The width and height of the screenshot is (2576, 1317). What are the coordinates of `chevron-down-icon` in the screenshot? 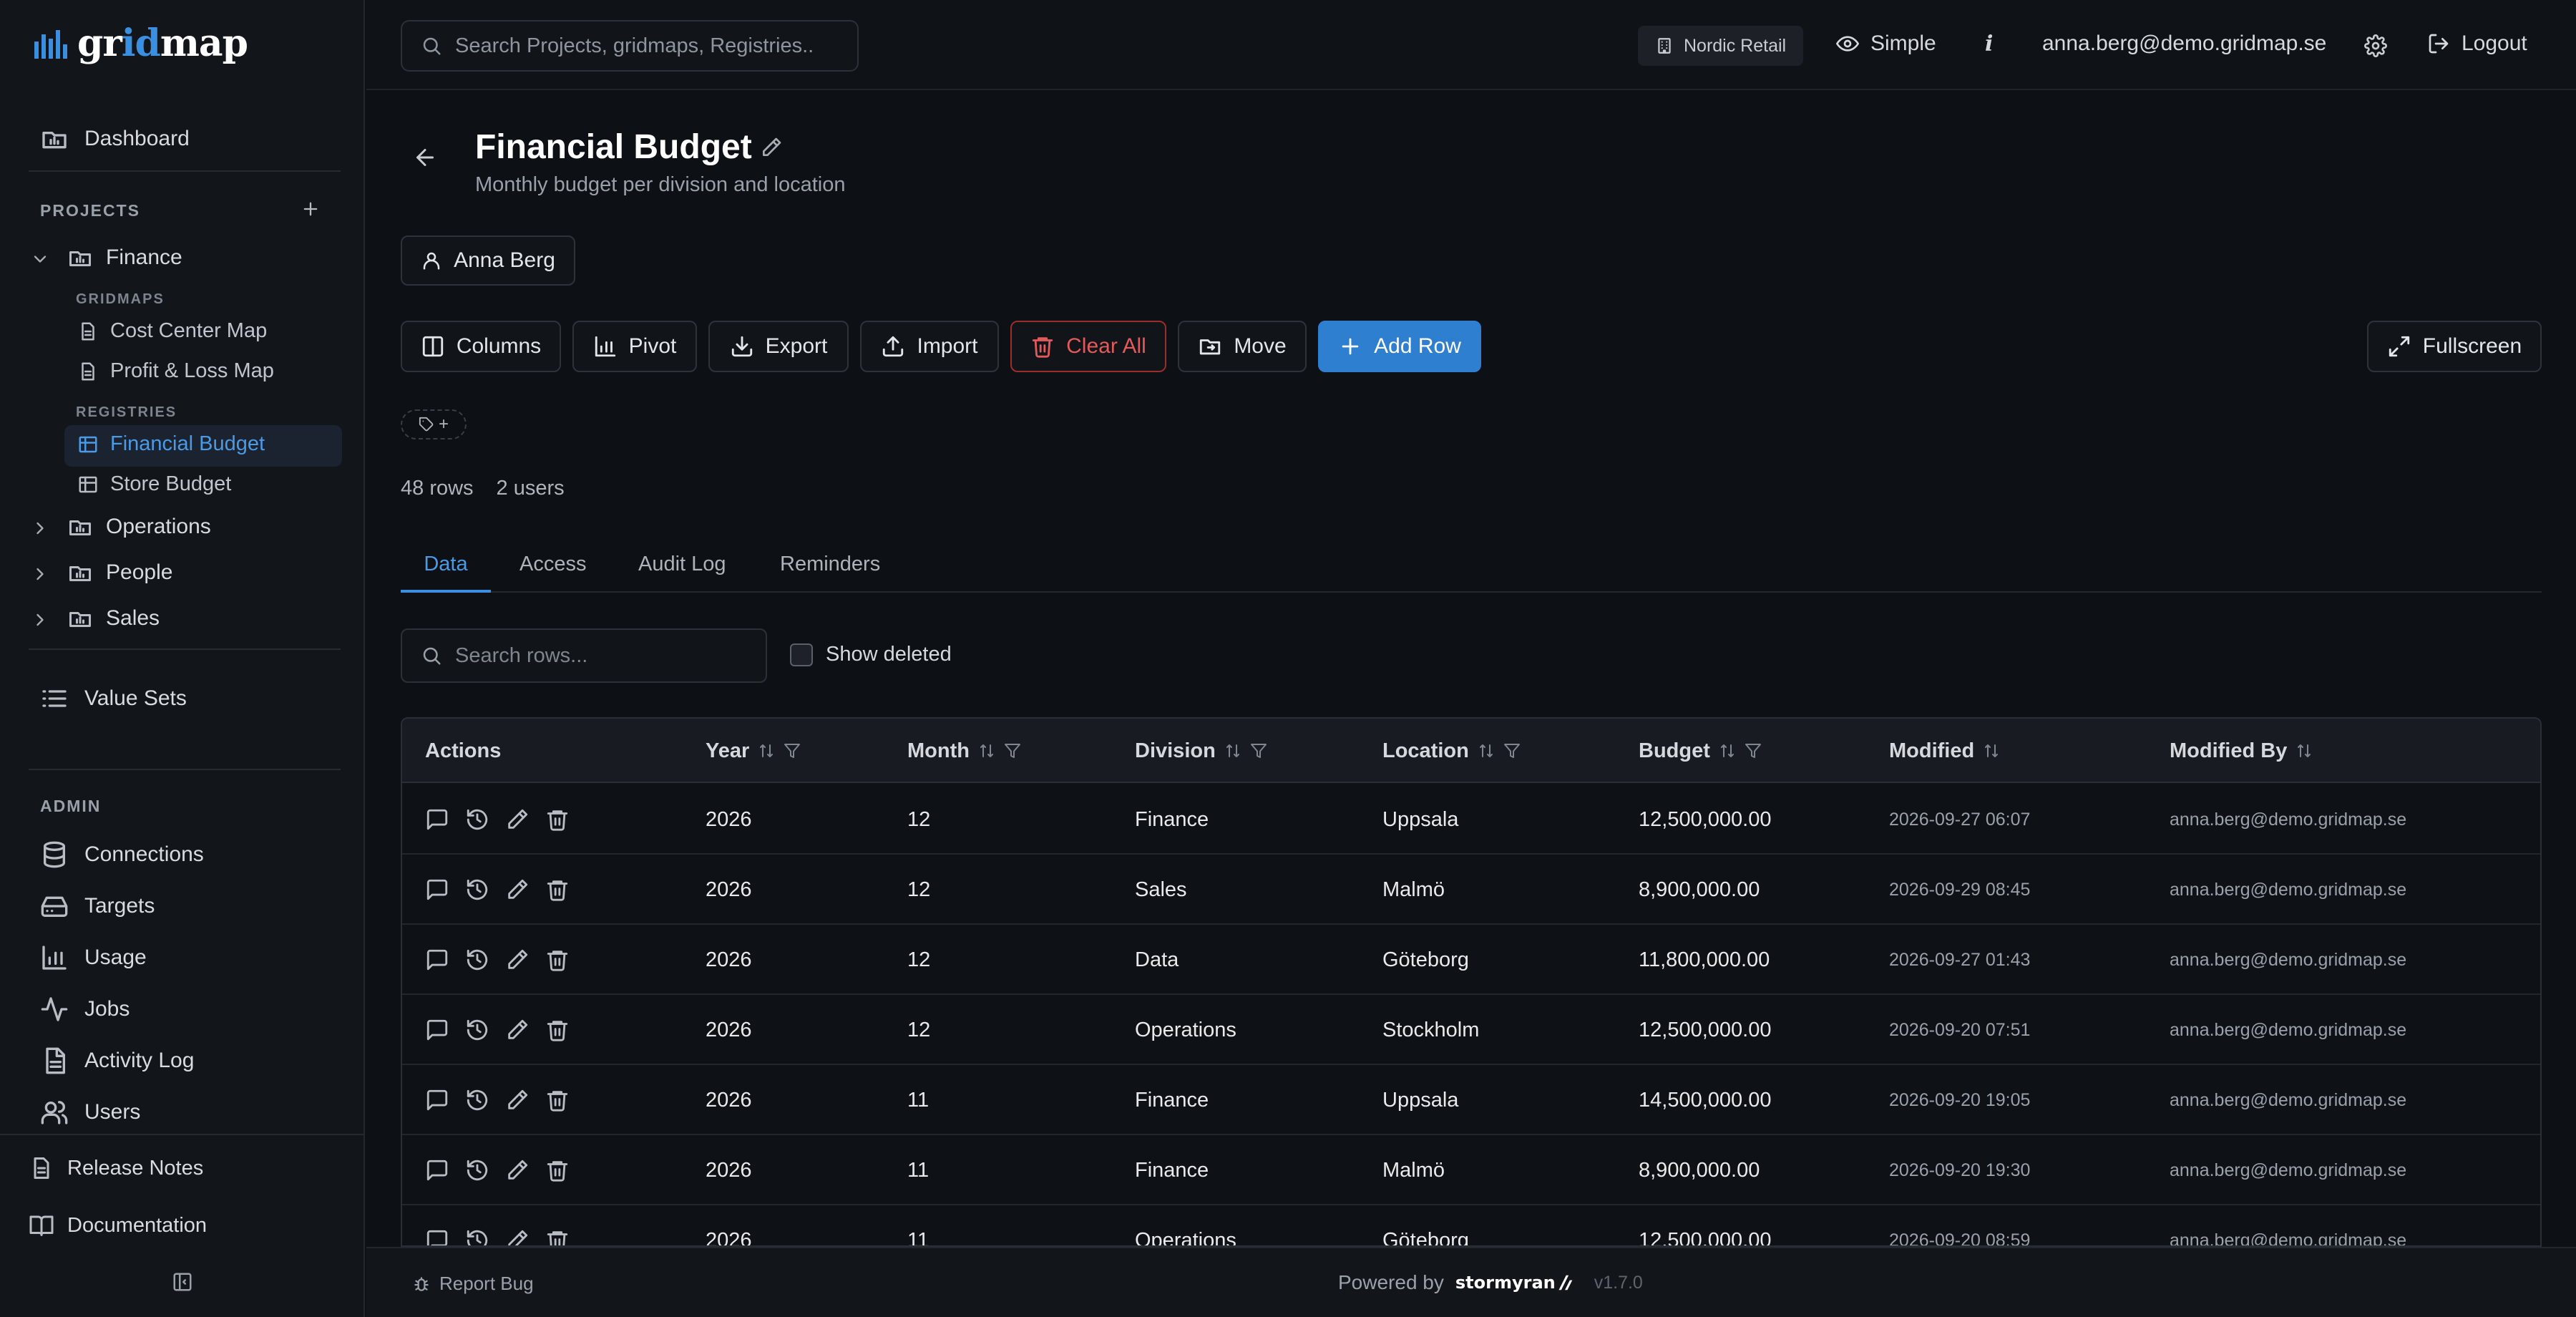 It's located at (40, 259).